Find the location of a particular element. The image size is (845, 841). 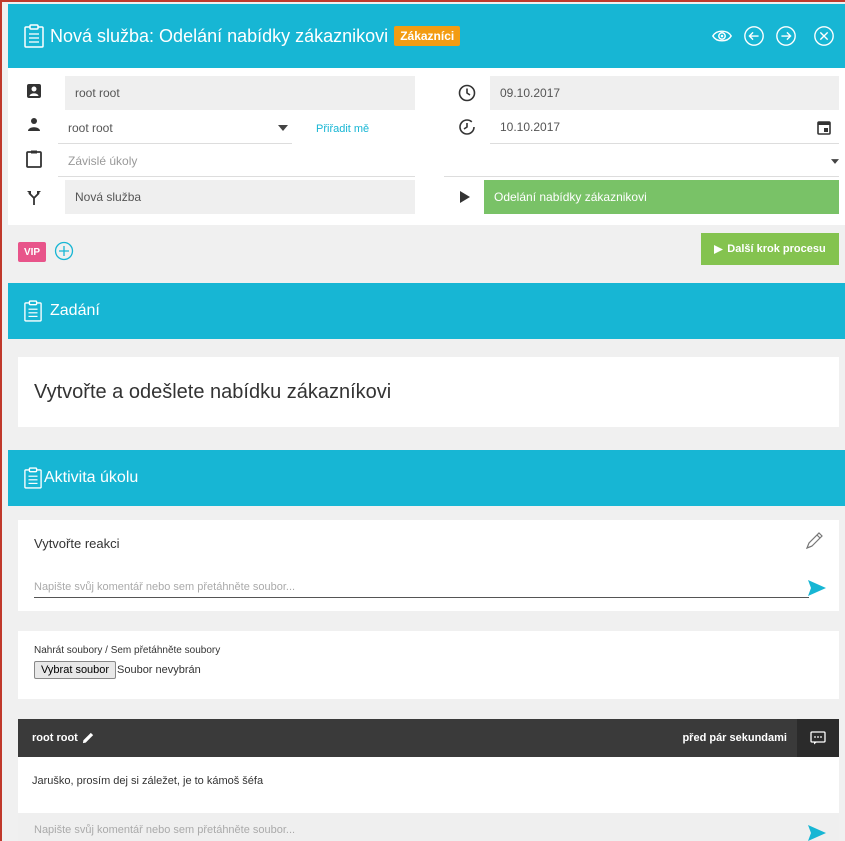

dependent-tasks-field: Závislé úkoly is located at coordinates (236, 161).